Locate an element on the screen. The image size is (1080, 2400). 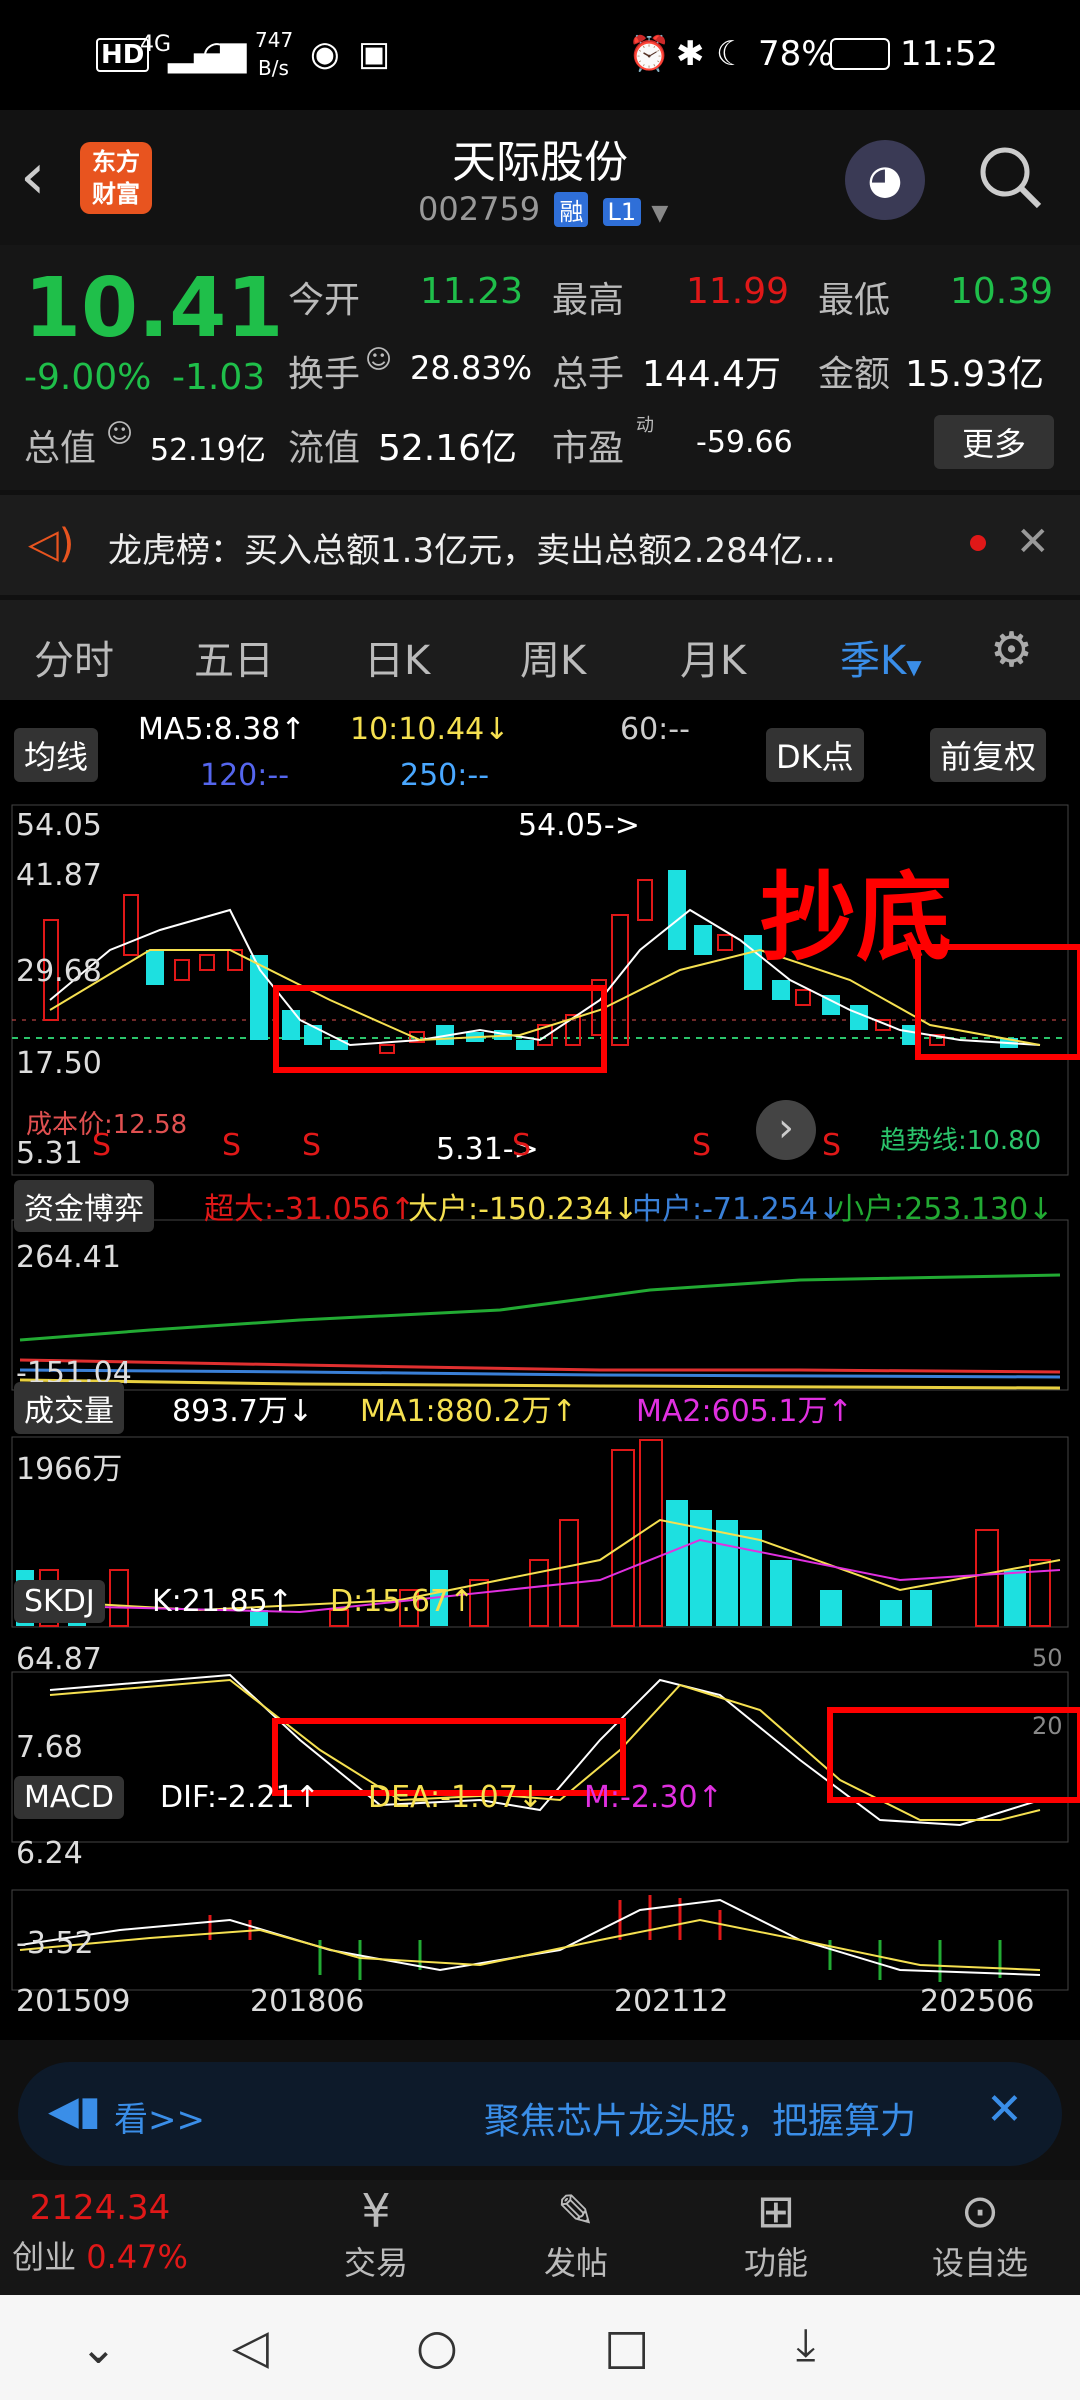
nav-watchlist-label: 设自选 is located at coordinates (979, 2263).